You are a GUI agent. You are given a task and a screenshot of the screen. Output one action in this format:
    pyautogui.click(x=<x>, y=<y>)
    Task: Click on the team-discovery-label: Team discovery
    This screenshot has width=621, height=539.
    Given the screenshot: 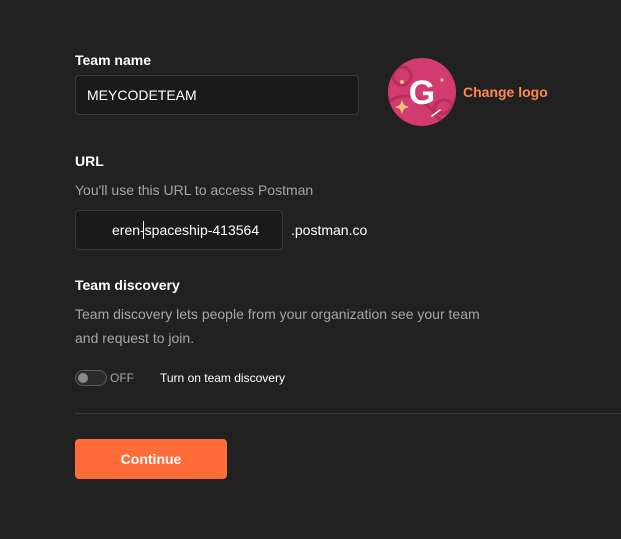 What is the action you would take?
    pyautogui.click(x=127, y=285)
    